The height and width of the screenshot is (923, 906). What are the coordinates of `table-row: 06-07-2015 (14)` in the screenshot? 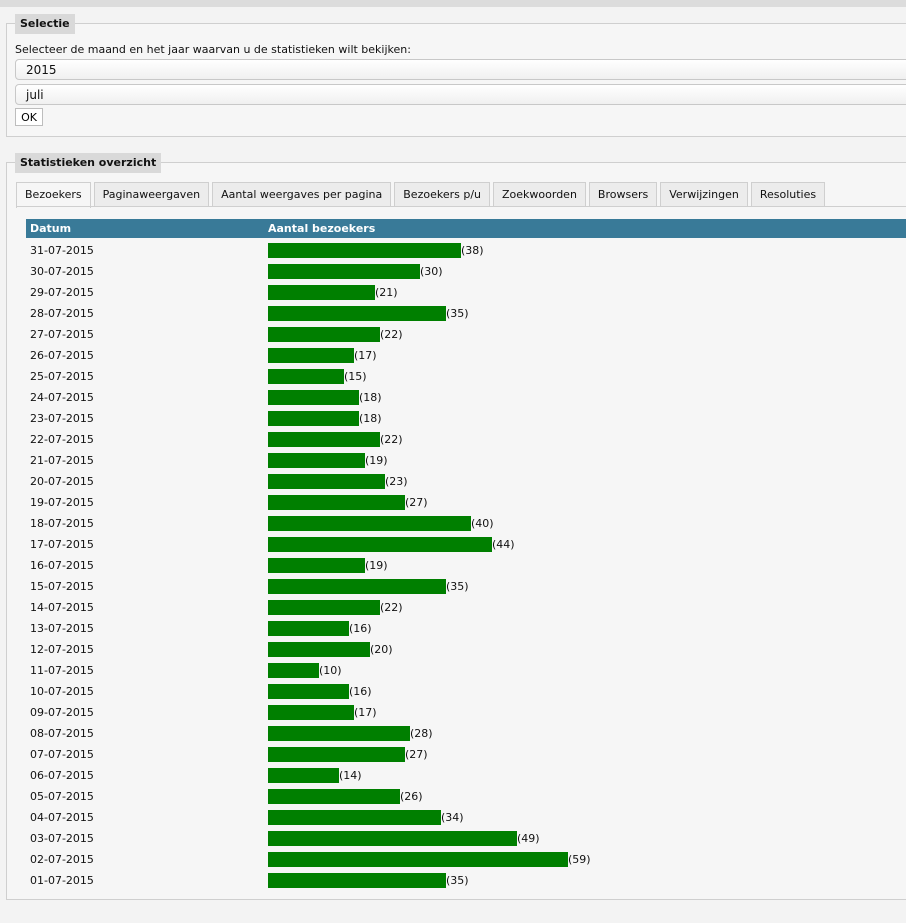 It's located at (466, 775).